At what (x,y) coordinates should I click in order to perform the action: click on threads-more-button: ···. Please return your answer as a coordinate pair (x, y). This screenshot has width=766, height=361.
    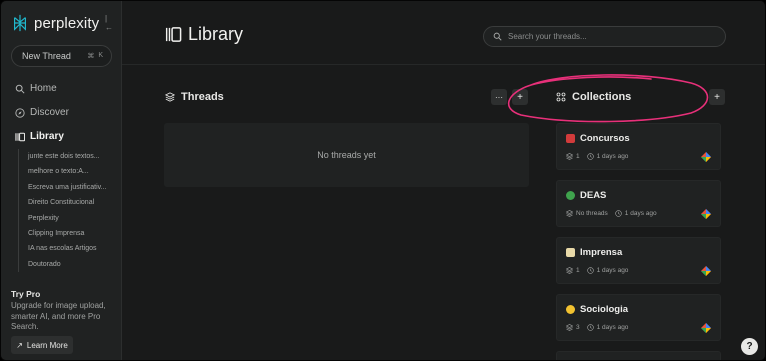
    Looking at the image, I should click on (499, 97).